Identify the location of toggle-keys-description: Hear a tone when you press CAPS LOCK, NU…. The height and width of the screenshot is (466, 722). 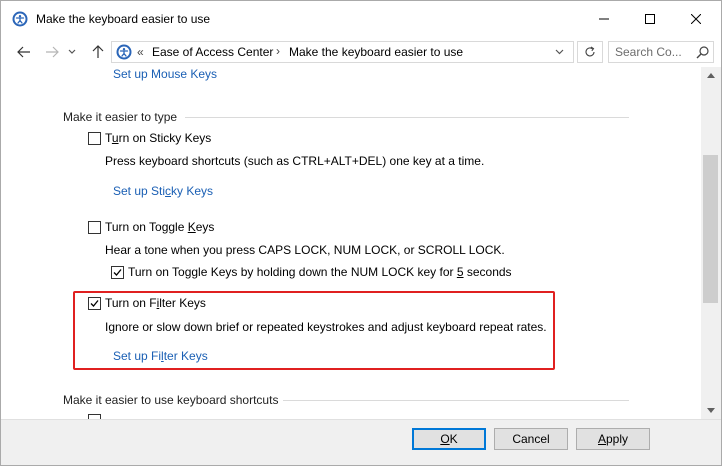
(305, 250).